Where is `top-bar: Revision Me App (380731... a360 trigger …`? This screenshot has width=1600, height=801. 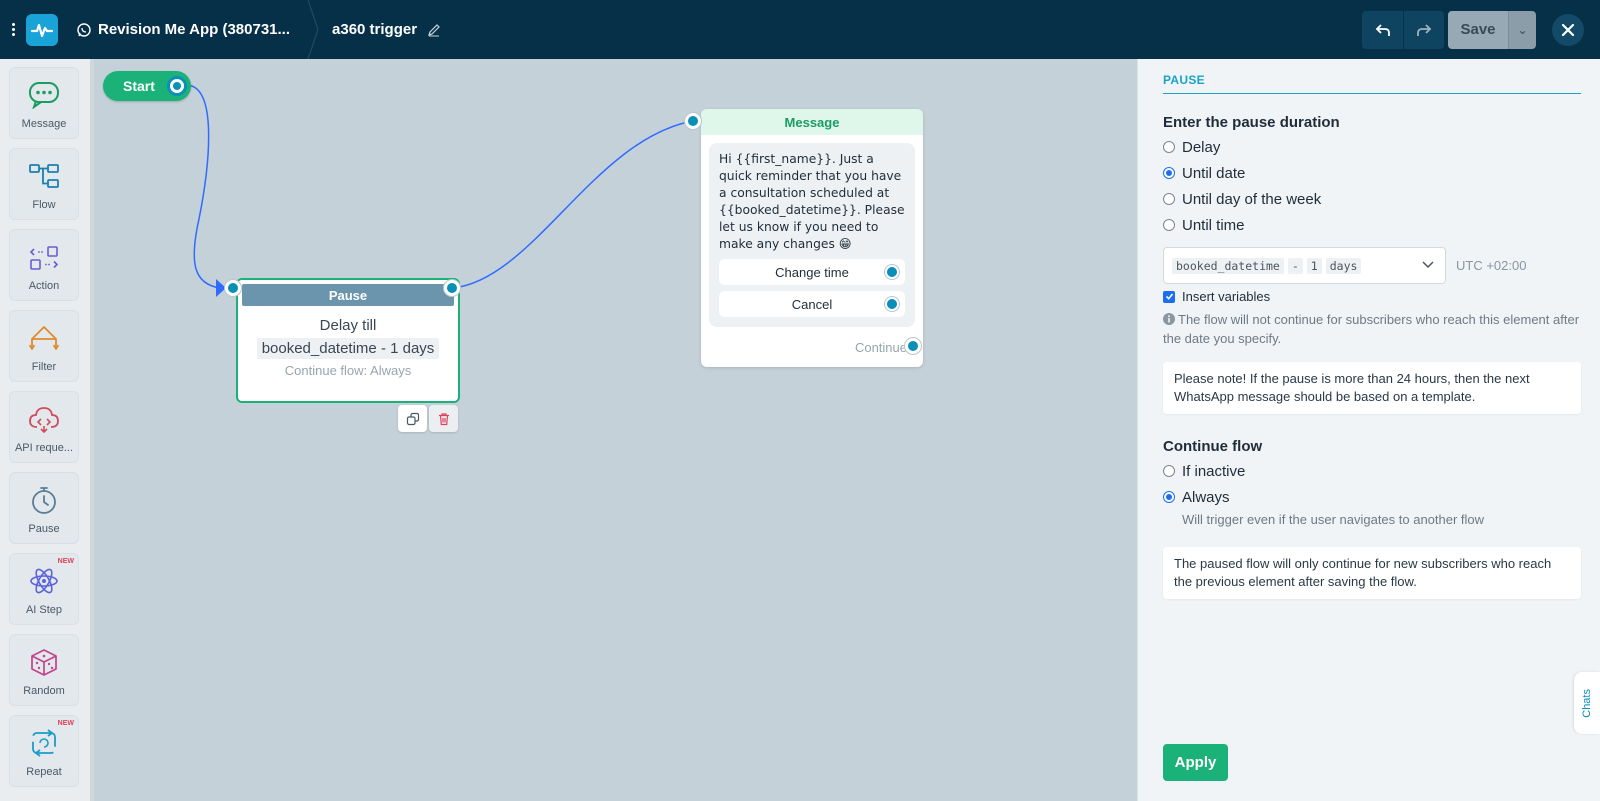 top-bar: Revision Me App (380731... a360 trigger … is located at coordinates (800, 29).